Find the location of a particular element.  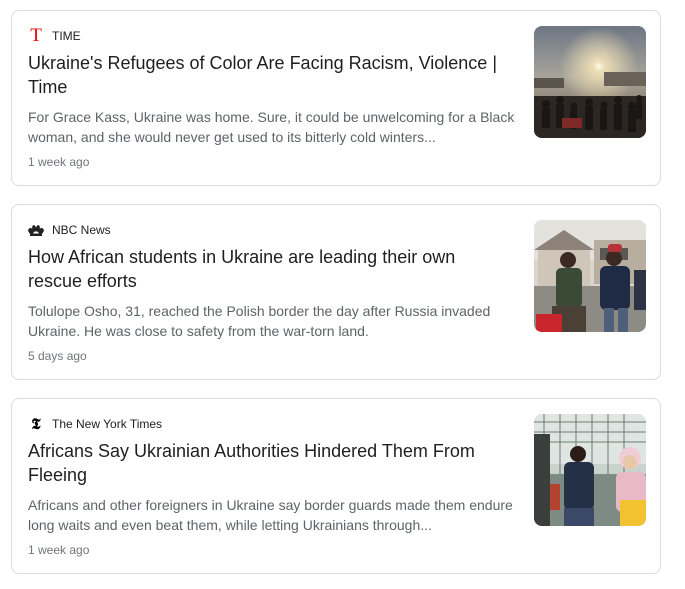

news-source: NBC News is located at coordinates (69, 230).